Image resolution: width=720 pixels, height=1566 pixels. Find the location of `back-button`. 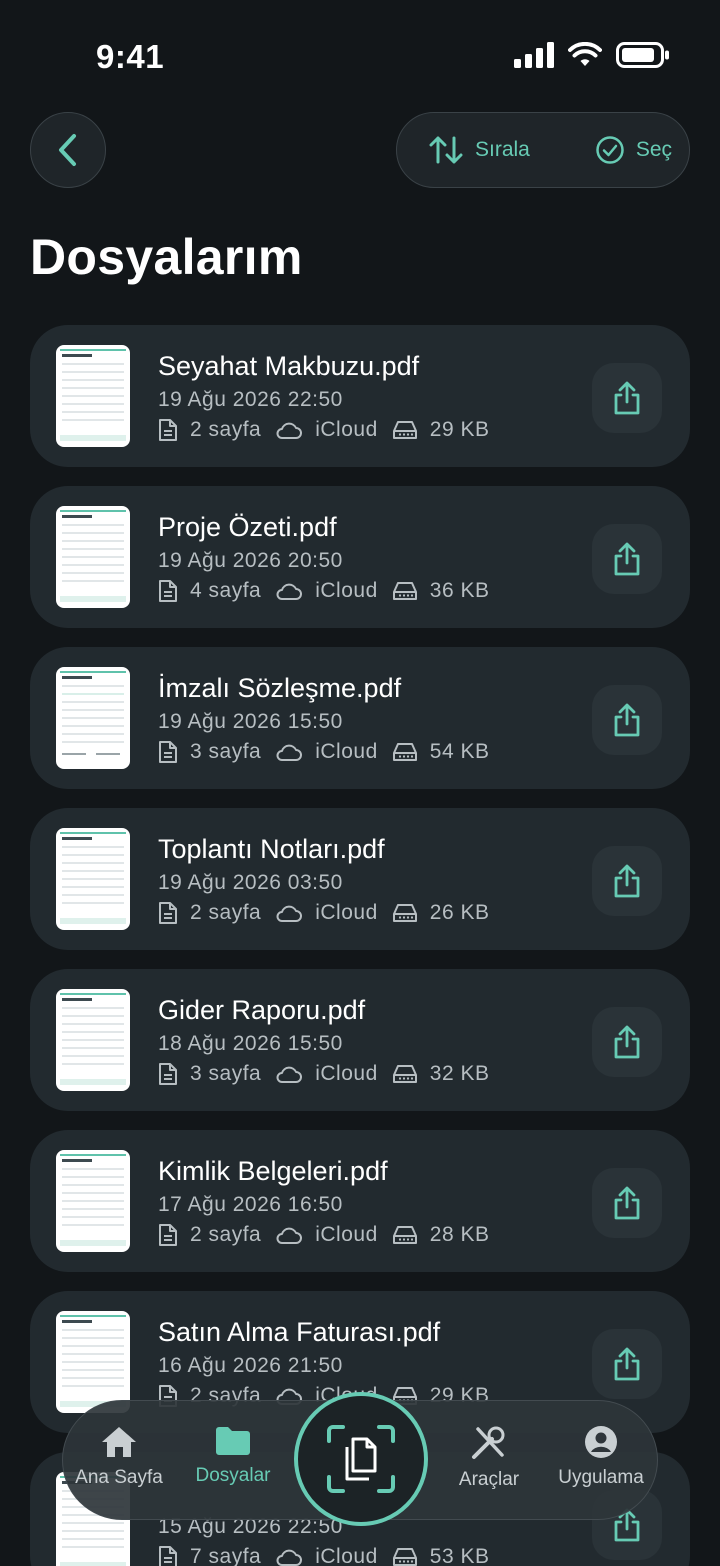

back-button is located at coordinates (68, 150).